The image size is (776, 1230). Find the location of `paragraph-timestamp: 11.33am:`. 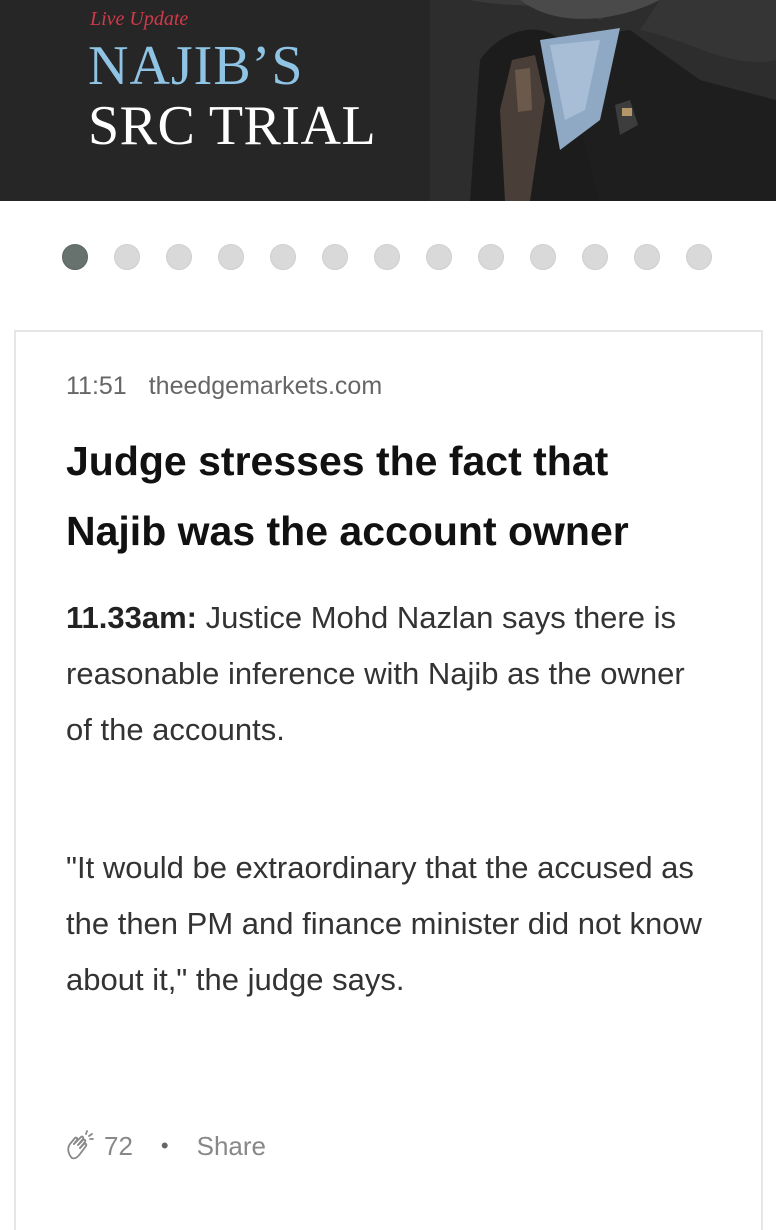

paragraph-timestamp: 11.33am: is located at coordinates (131, 617).